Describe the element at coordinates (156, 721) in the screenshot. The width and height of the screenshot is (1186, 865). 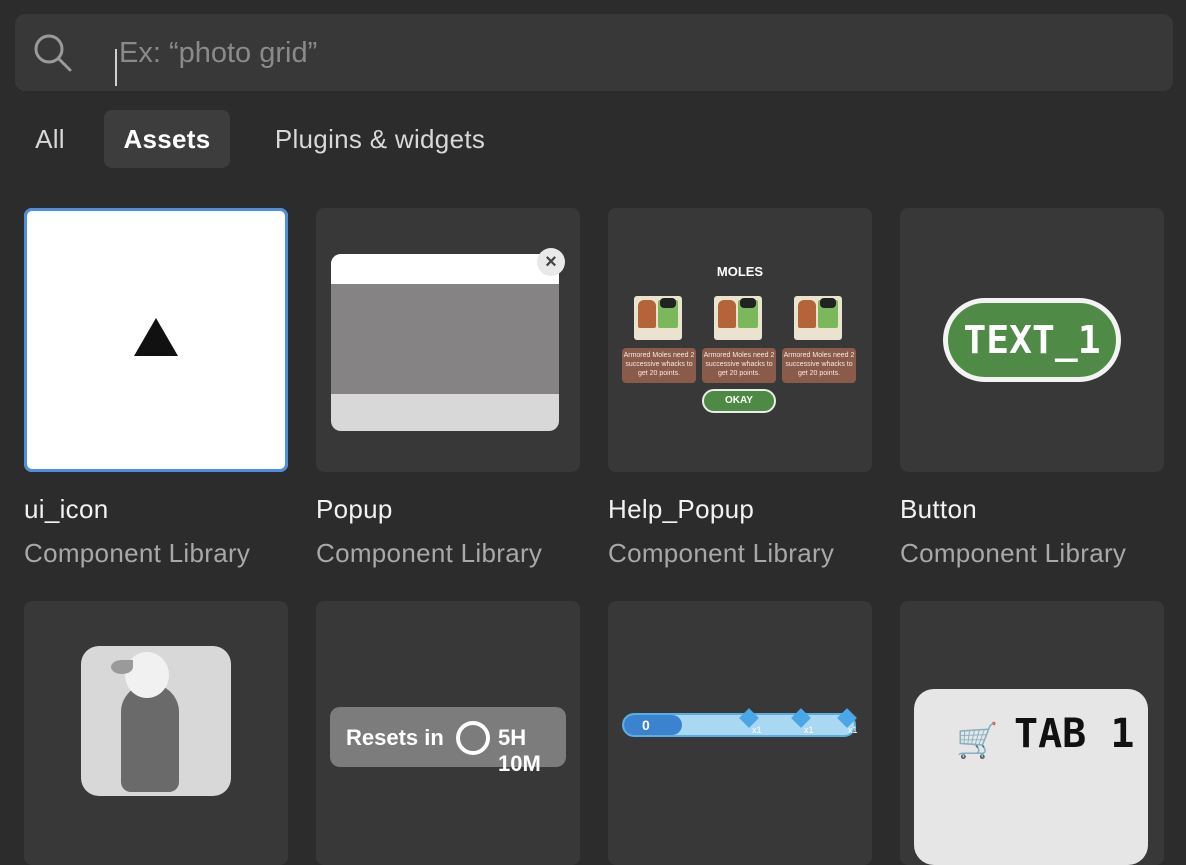
I see `eagle-icon` at that location.